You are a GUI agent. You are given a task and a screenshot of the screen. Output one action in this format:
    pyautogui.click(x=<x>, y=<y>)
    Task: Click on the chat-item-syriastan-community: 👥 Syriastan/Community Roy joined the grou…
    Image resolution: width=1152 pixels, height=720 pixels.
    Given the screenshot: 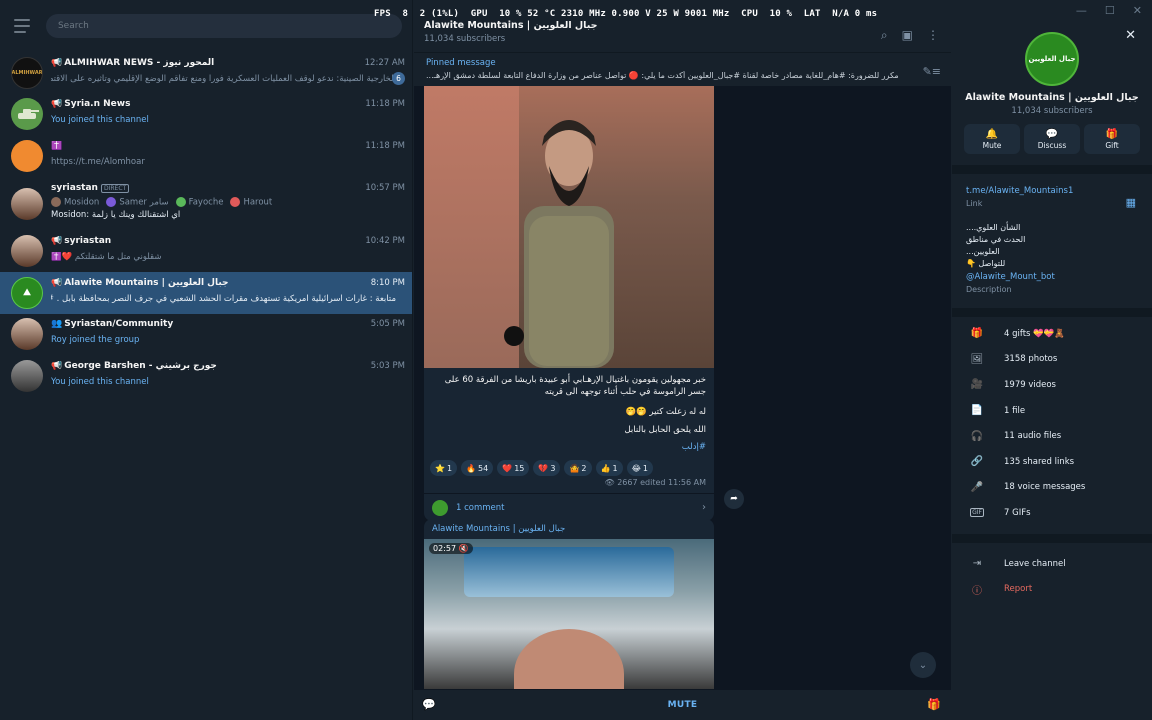 What is the action you would take?
    pyautogui.click(x=206, y=335)
    